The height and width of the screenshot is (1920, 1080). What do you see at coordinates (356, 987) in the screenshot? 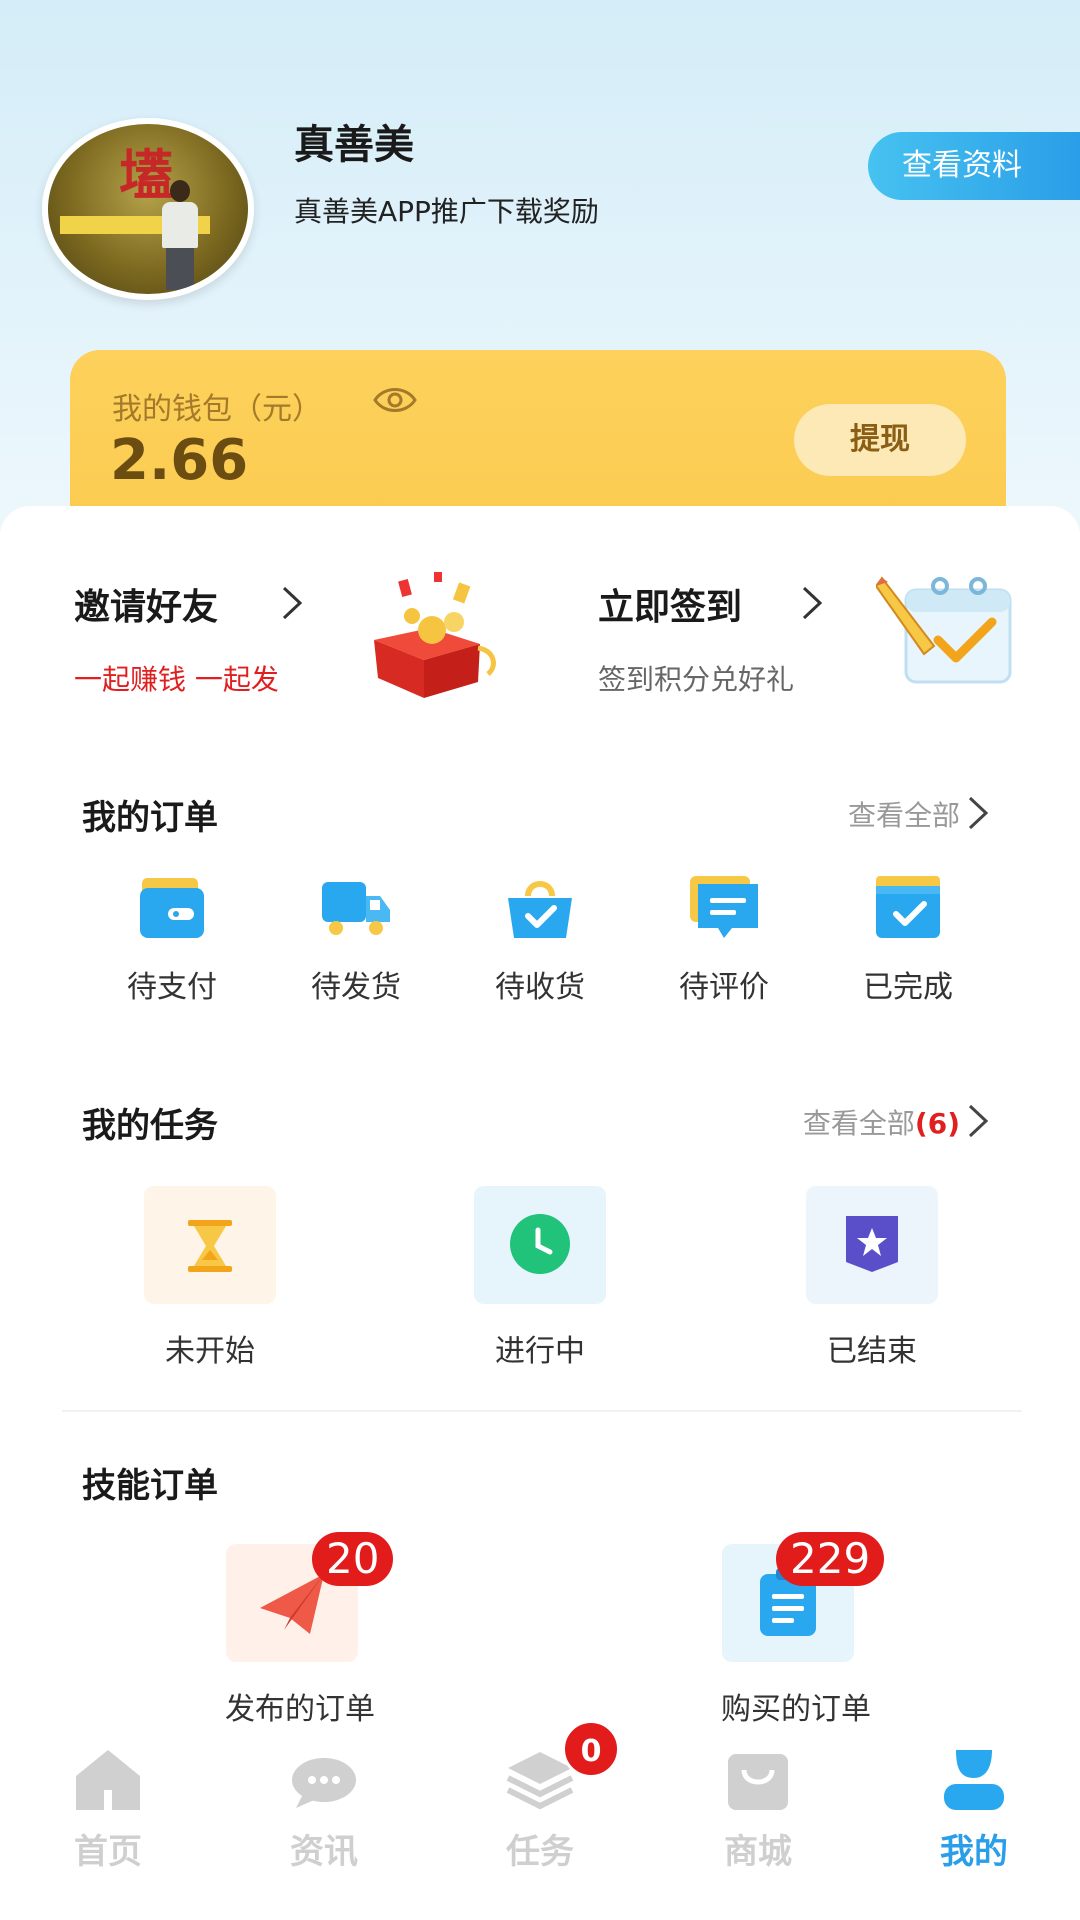
I see `order-item-label: 待发货` at bounding box center [356, 987].